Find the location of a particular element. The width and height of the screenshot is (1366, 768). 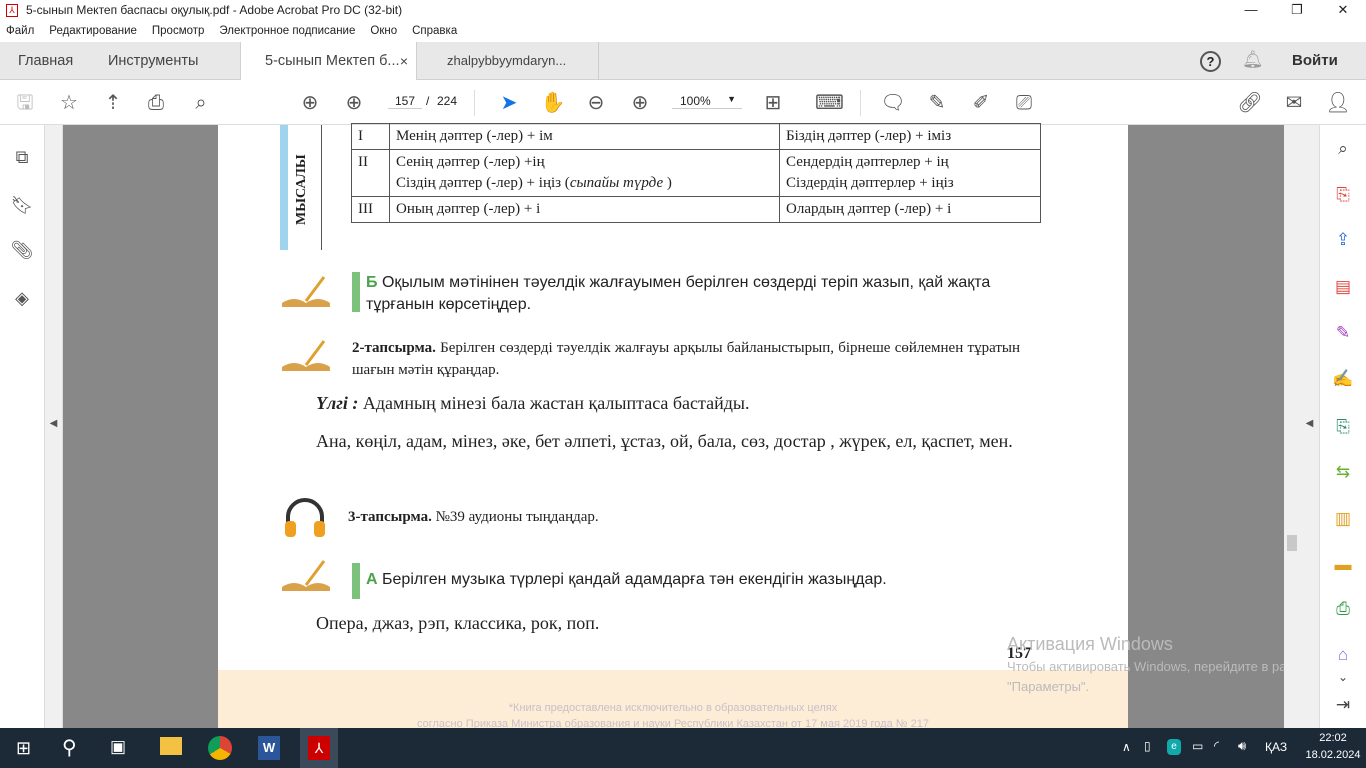

page-total: 224 is located at coordinates (447, 101).